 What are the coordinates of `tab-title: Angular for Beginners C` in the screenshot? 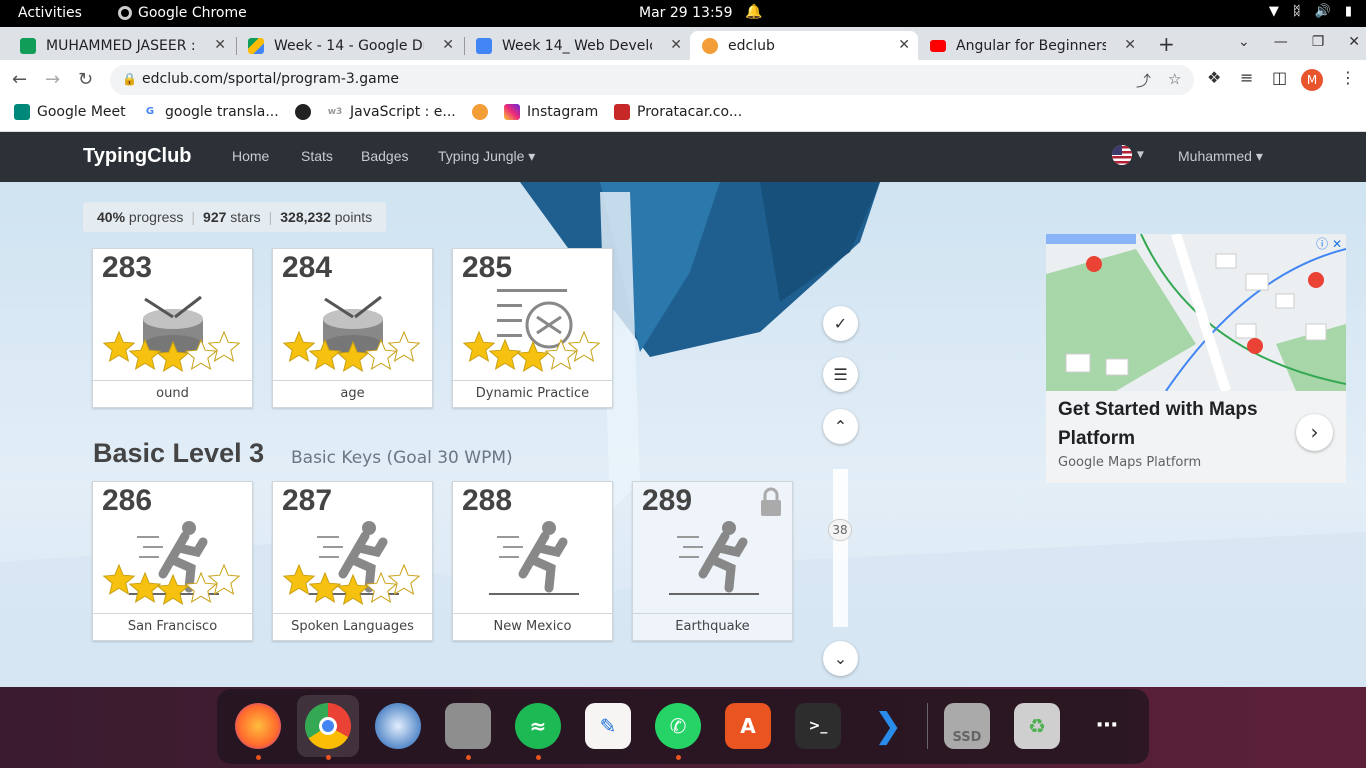 It's located at (1031, 45).